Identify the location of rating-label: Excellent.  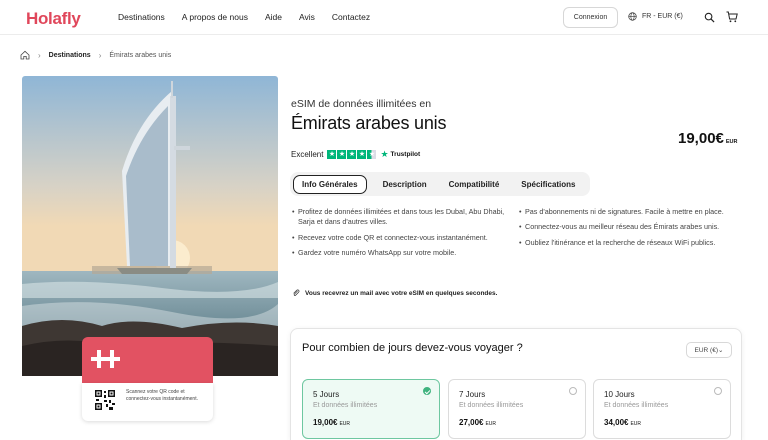
(307, 154).